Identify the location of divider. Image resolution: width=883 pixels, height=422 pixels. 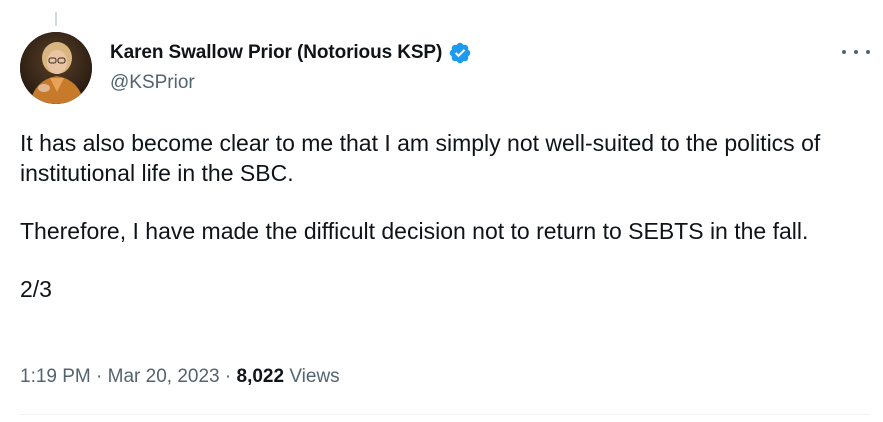
(445, 414).